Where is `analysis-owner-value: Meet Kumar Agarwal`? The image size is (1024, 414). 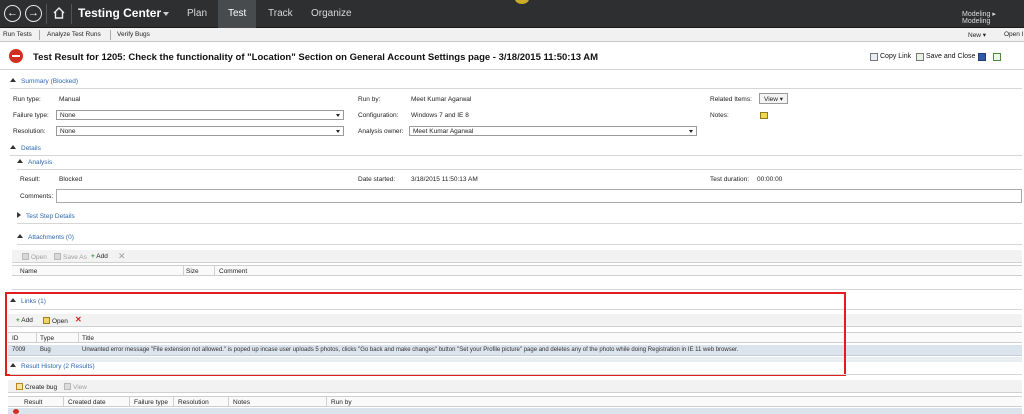
analysis-owner-value: Meet Kumar Agarwal is located at coordinates (443, 131).